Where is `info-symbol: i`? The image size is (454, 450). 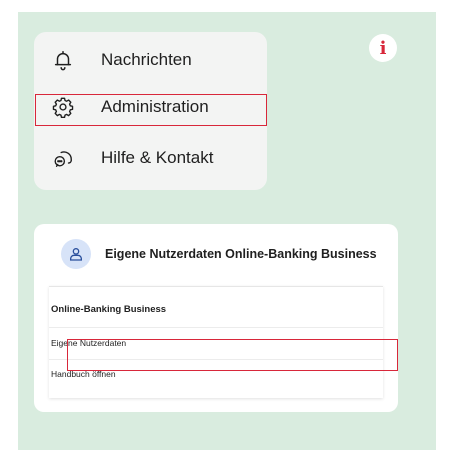 info-symbol: i is located at coordinates (383, 48).